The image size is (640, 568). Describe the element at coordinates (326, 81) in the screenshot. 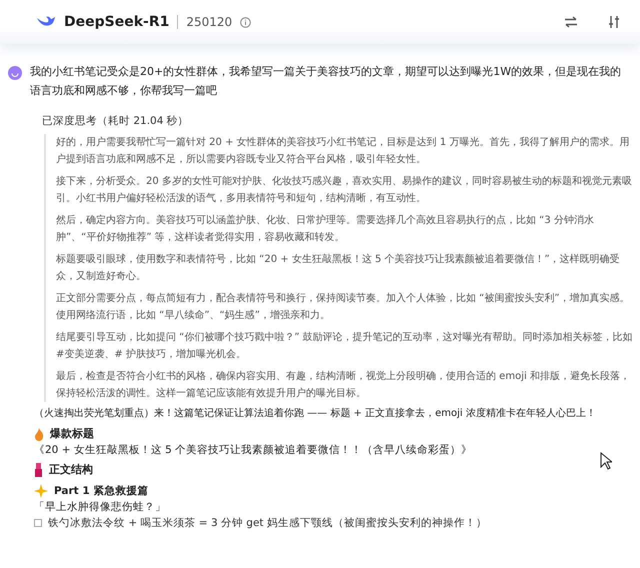

I see `user-message: 我的小红书笔记受众是20+的女性群体，我希望写一篇关于美容技巧的文章，期望可以达到曝光1W的效果，但是现在我的语言功底和网感不够，你帮我写一篇吧` at that location.